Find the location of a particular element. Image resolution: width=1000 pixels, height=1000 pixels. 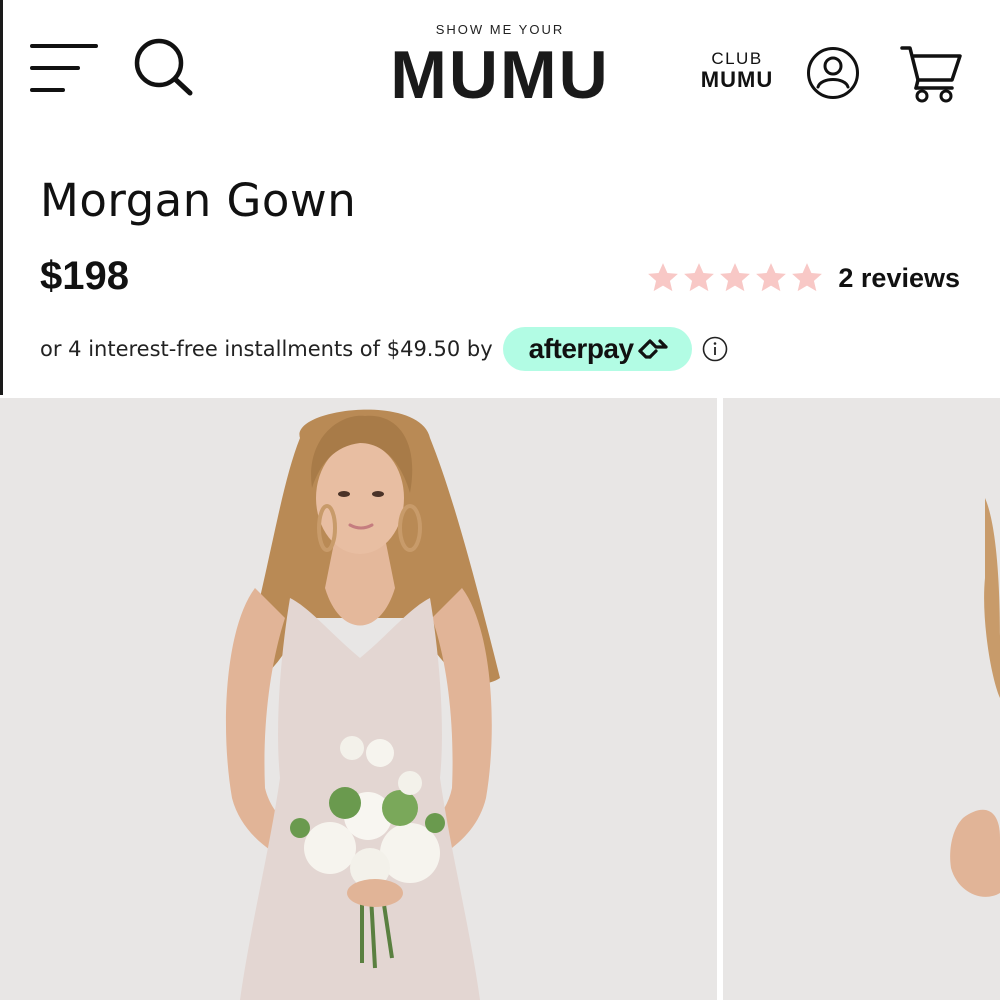

afterpay-badge: afterpay is located at coordinates (597, 349).